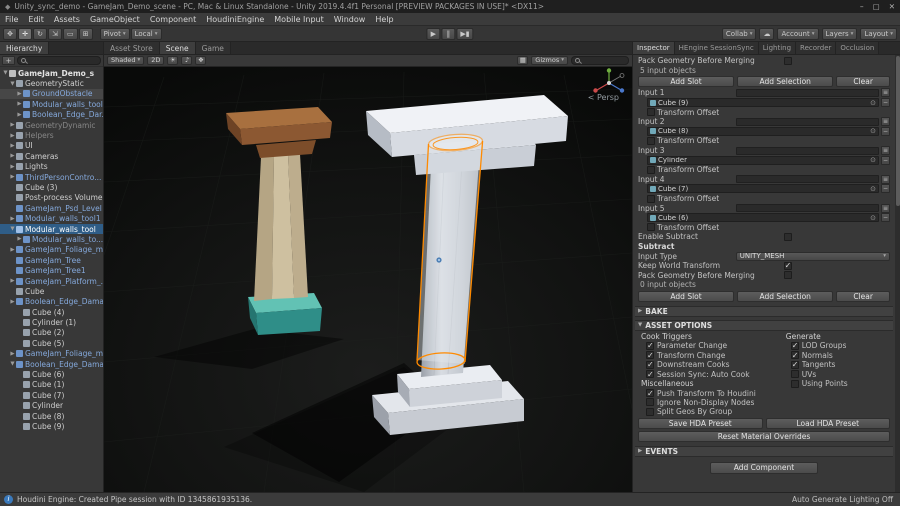 This screenshot has width=900, height=506. What do you see at coordinates (384, 19) in the screenshot?
I see `menu-item: Help` at bounding box center [384, 19].